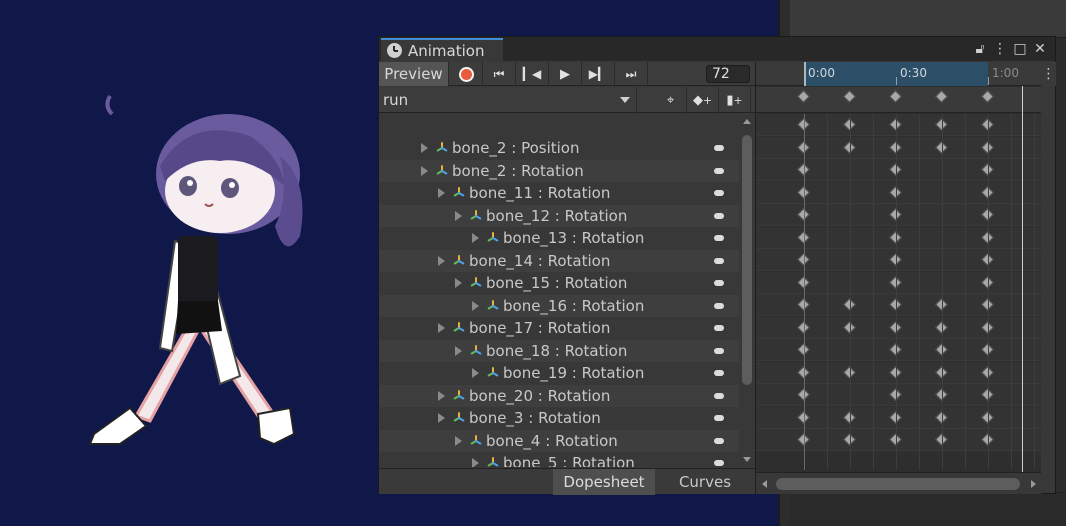 This screenshot has height=526, width=1066. I want to click on clip-dropdown: run, so click(508, 100).